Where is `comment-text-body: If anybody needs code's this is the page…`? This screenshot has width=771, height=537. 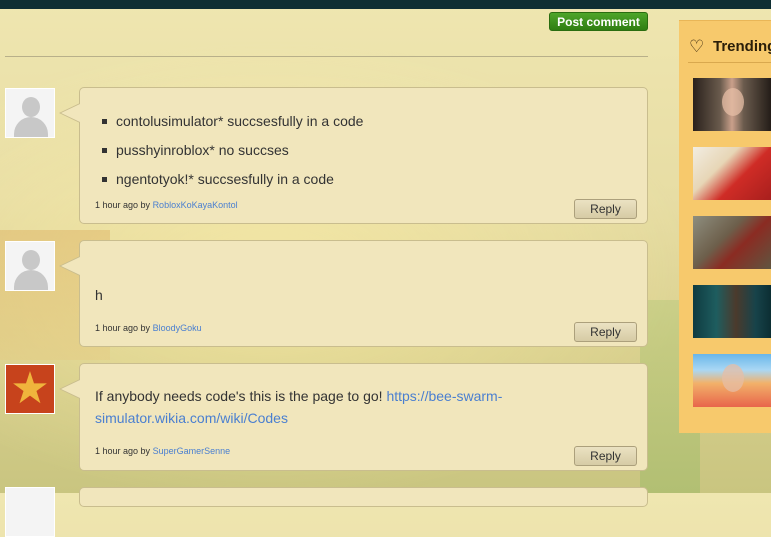
comment-text-body: If anybody needs code's this is the page… is located at coordinates (239, 396).